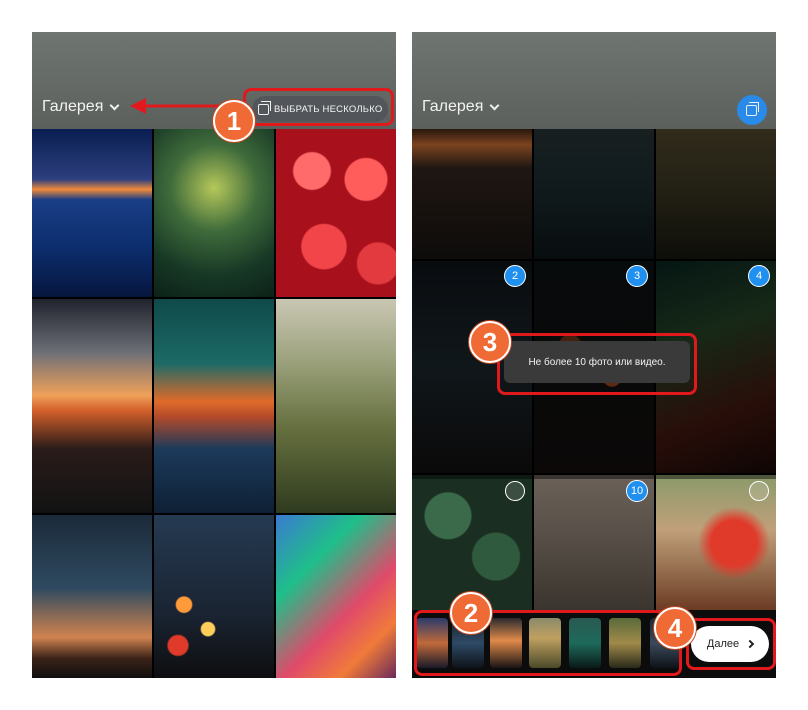 The height and width of the screenshot is (710, 808). I want to click on annotation-arrow, so click(177, 106).